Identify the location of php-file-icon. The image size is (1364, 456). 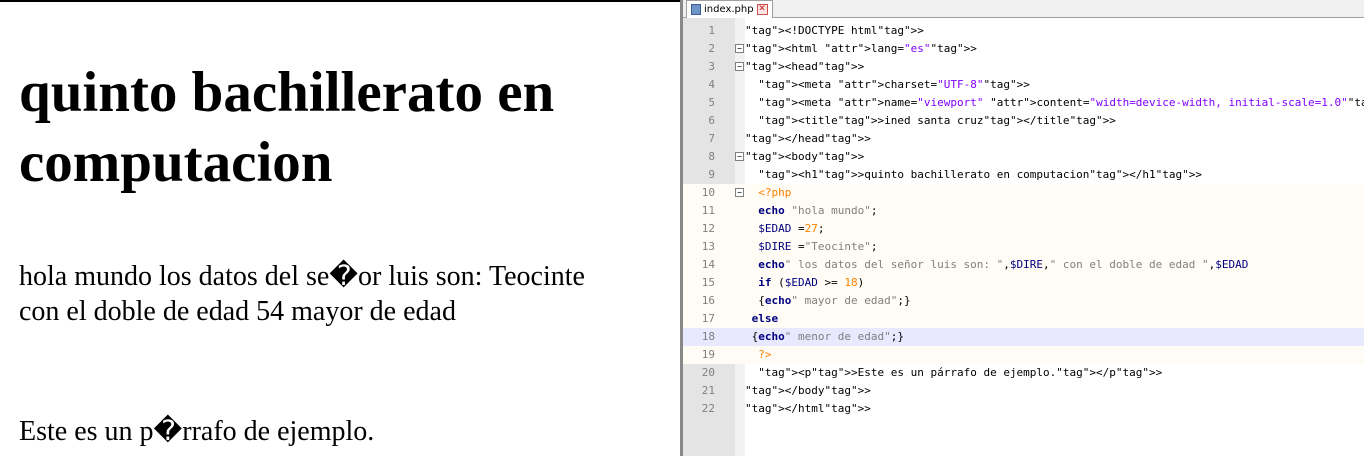
(696, 9).